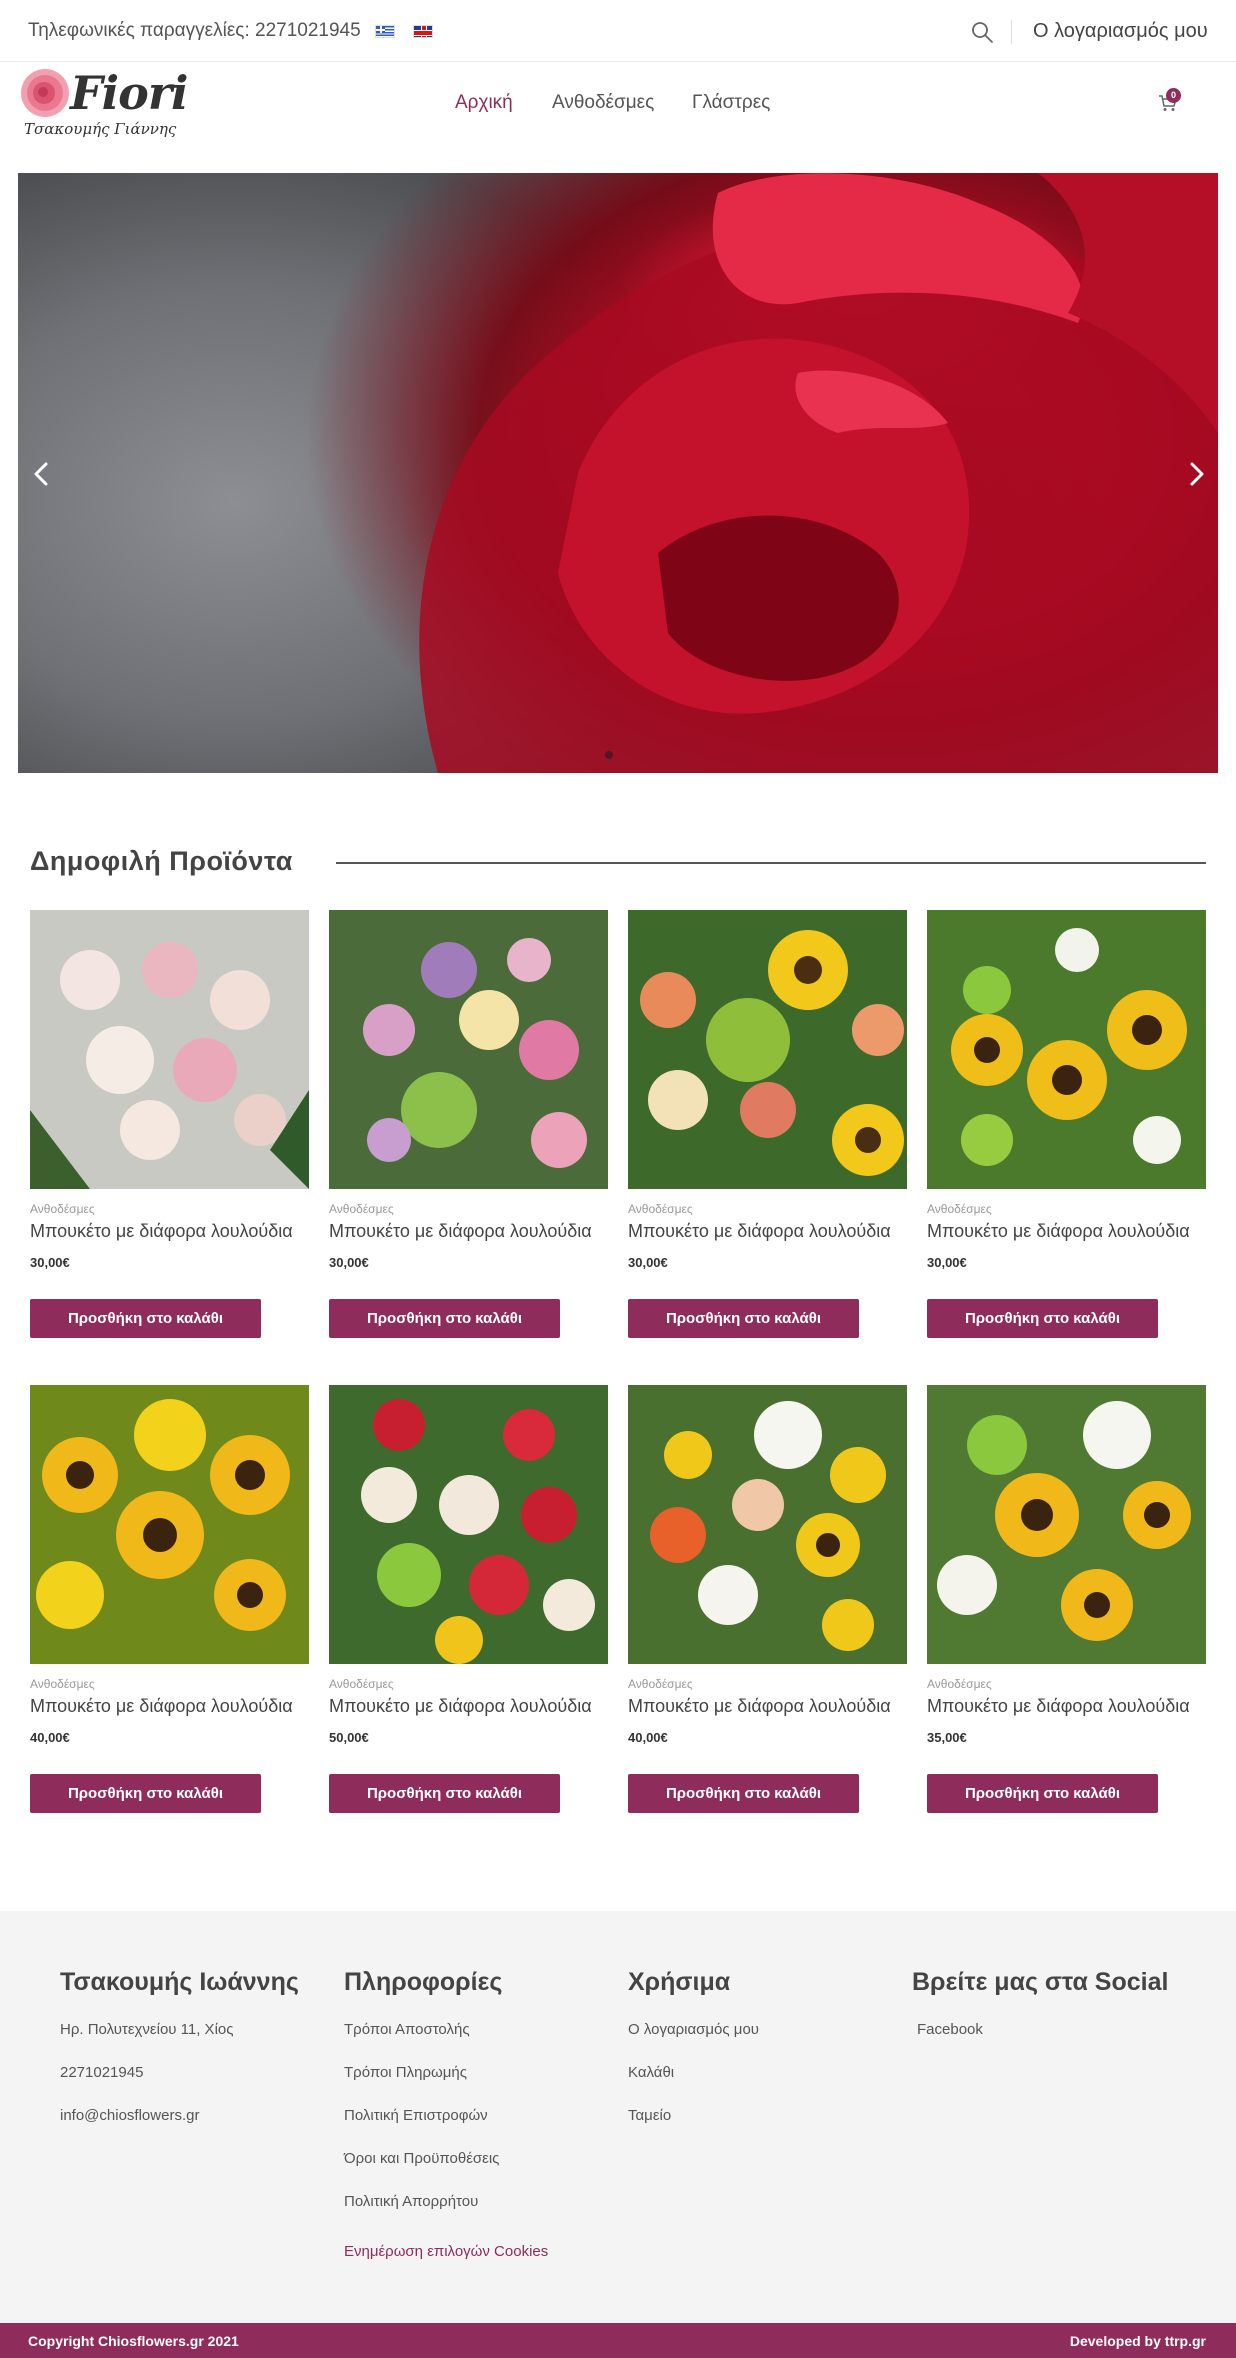 The height and width of the screenshot is (2358, 1236). What do you see at coordinates (679, 1982) in the screenshot?
I see `footer-useful-title: Χρήσιμα` at bounding box center [679, 1982].